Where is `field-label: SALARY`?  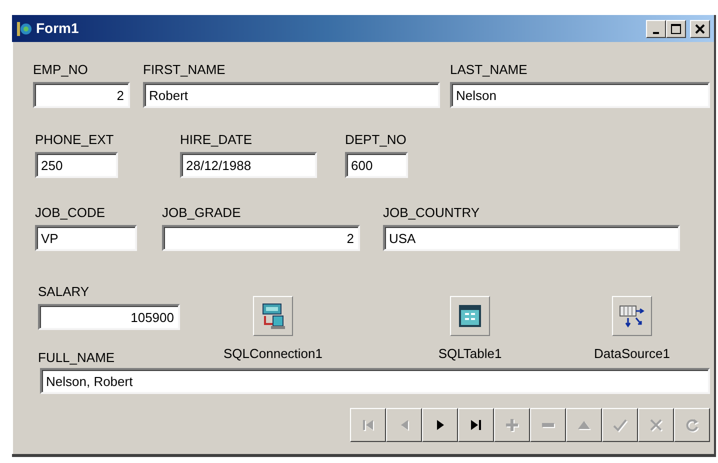 field-label: SALARY is located at coordinates (64, 292).